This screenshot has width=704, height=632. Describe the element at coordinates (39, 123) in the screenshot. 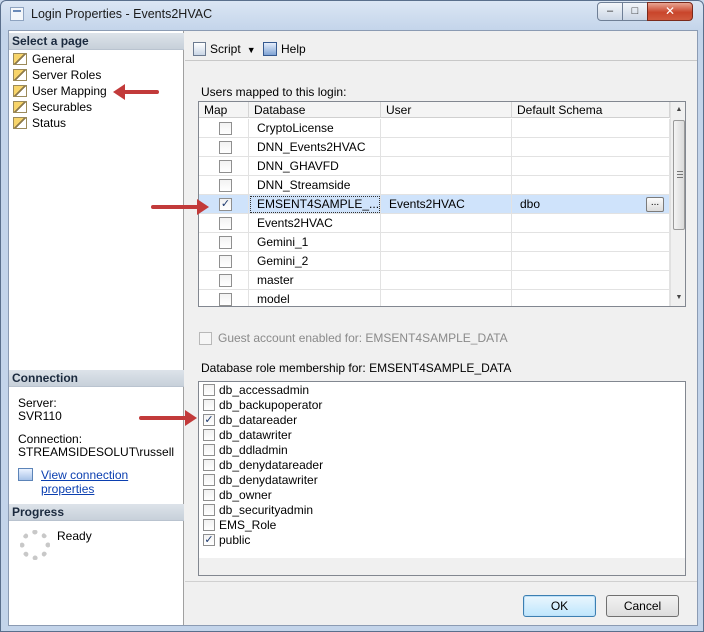

I see `page-item-status: Status` at that location.